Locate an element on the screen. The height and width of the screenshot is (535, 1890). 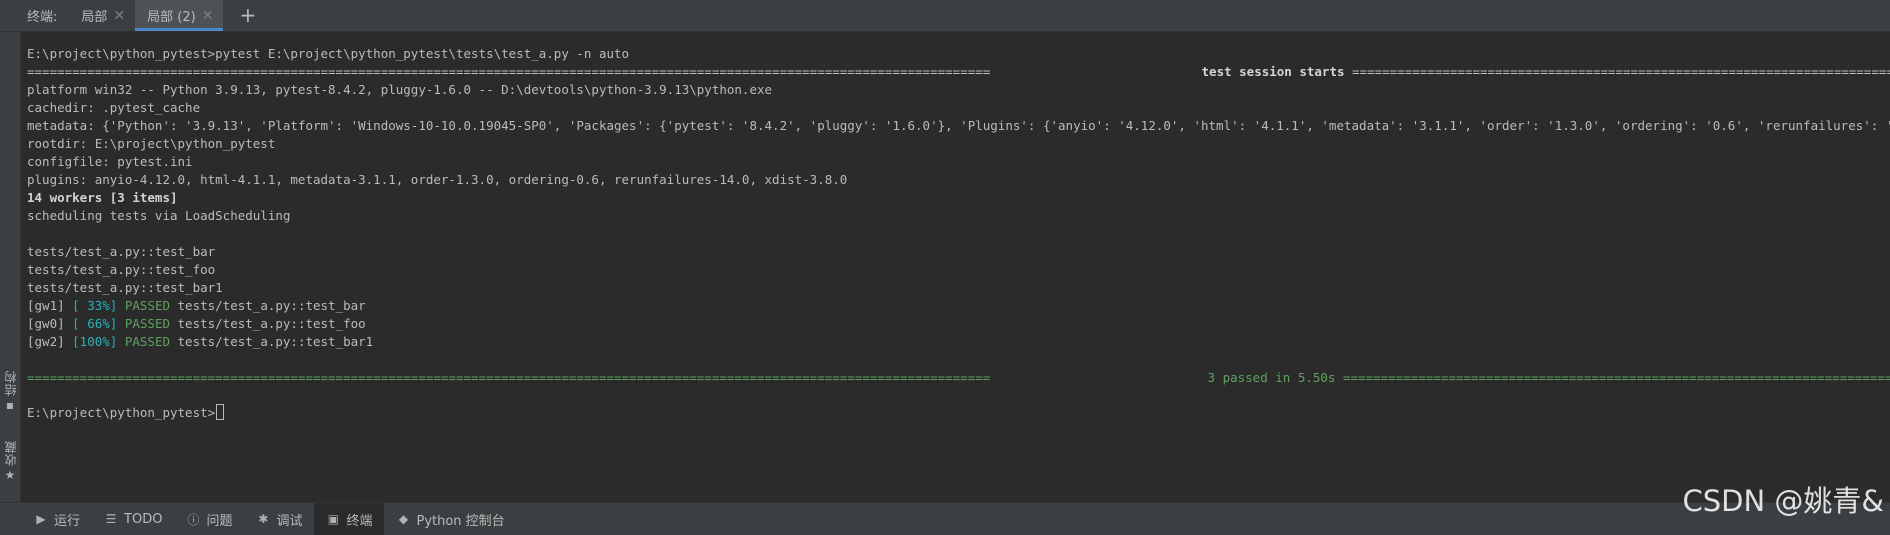
debug-tool-button: ✱ 调试 is located at coordinates (279, 519).